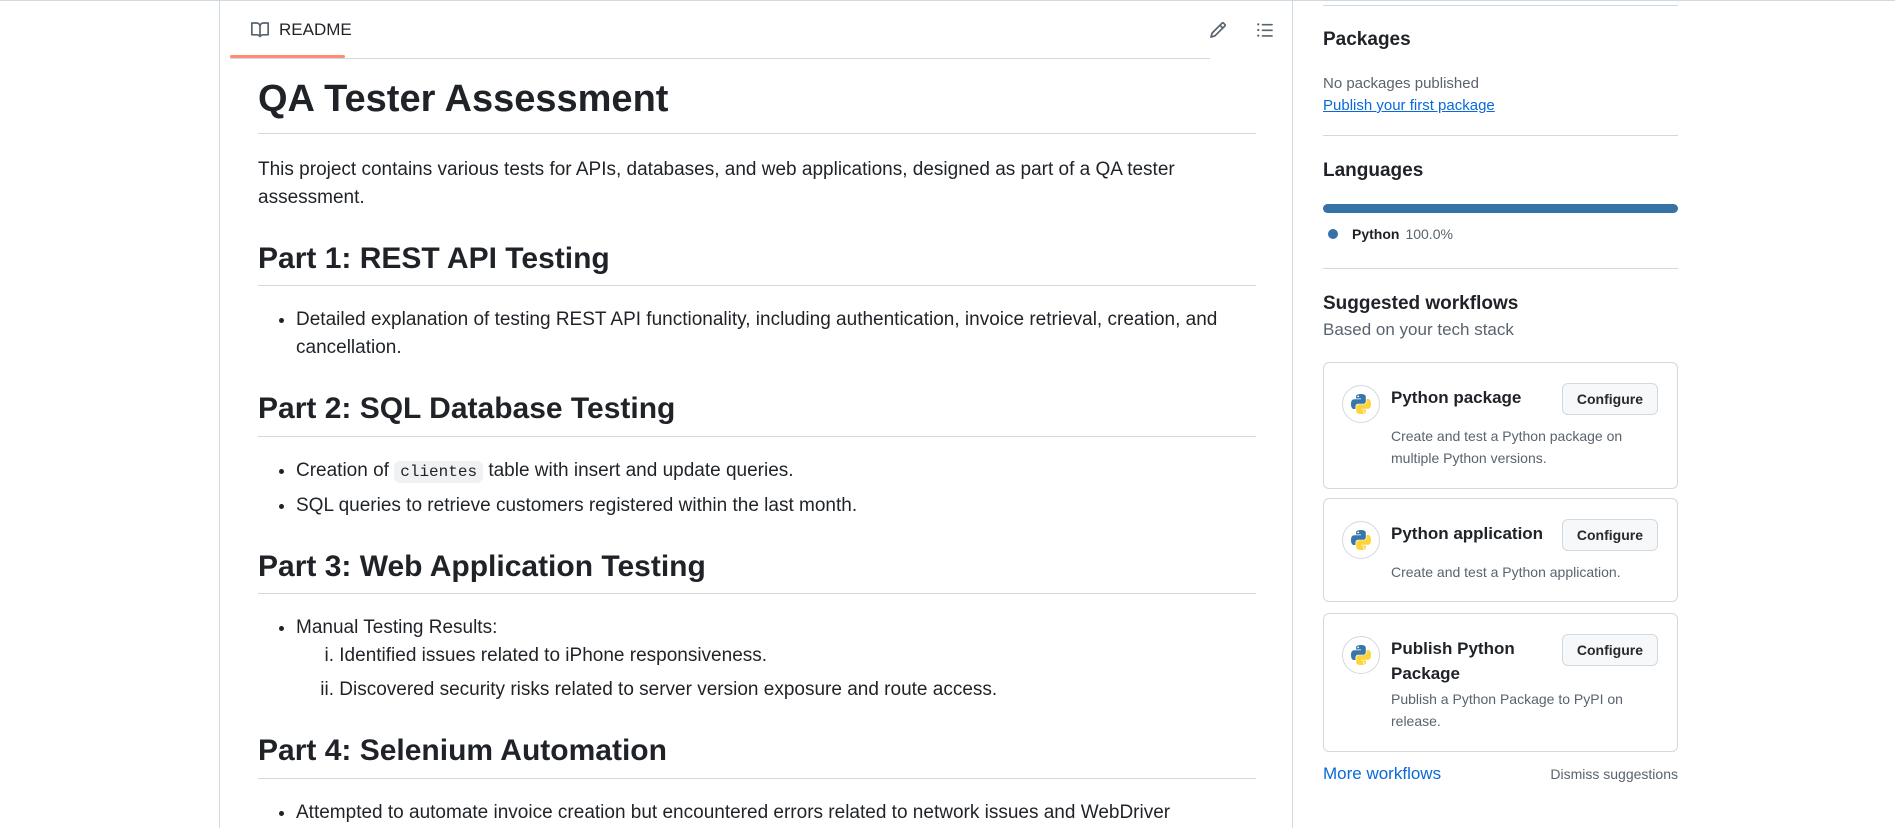 Image resolution: width=1895 pixels, height=833 pixels. What do you see at coordinates (327, 690) in the screenshot?
I see `sub-list-number: ii.` at bounding box center [327, 690].